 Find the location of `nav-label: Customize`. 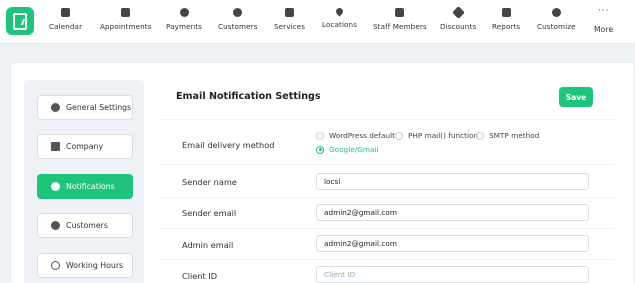

nav-label: Customize is located at coordinates (556, 26).